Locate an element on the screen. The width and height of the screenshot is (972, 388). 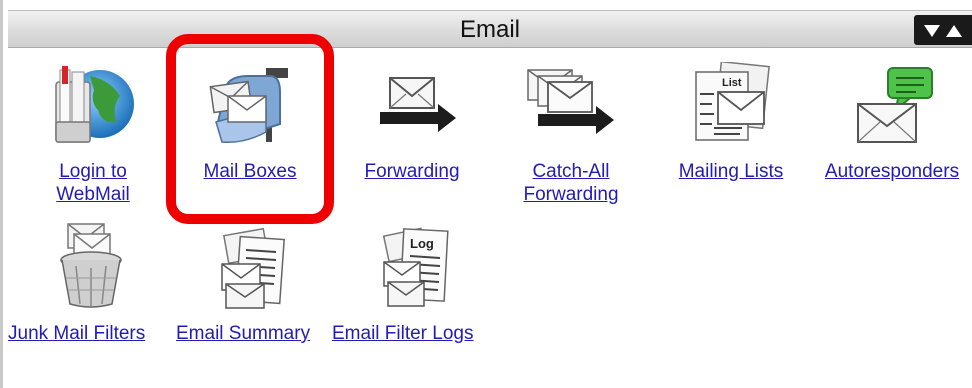
autoresponders-link: Autoresponders is located at coordinates (892, 171).